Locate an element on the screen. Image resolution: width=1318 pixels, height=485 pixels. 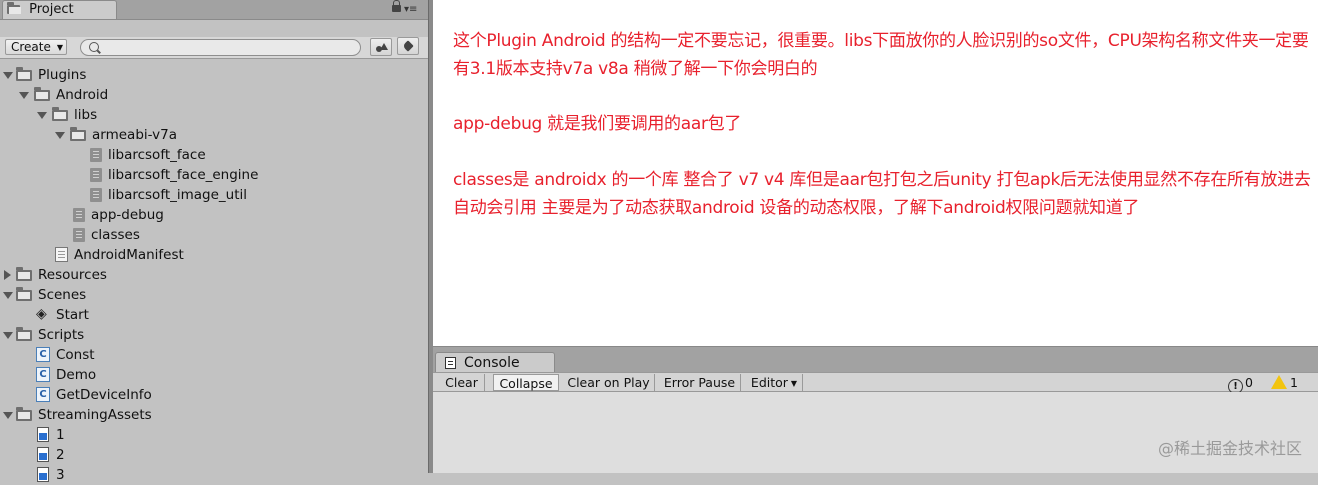
tree-item-label: Start is located at coordinates (72, 315).